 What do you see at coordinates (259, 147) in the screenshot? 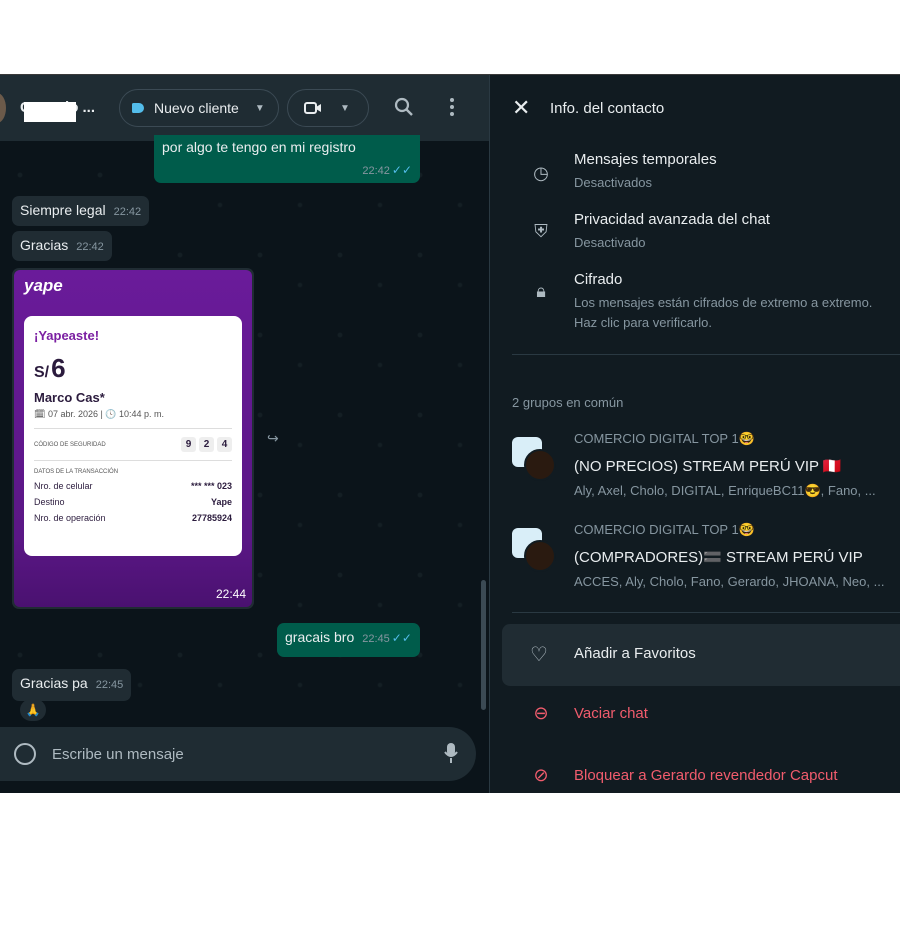
I see `message-text: por algo te tengo en mi registro` at bounding box center [259, 147].